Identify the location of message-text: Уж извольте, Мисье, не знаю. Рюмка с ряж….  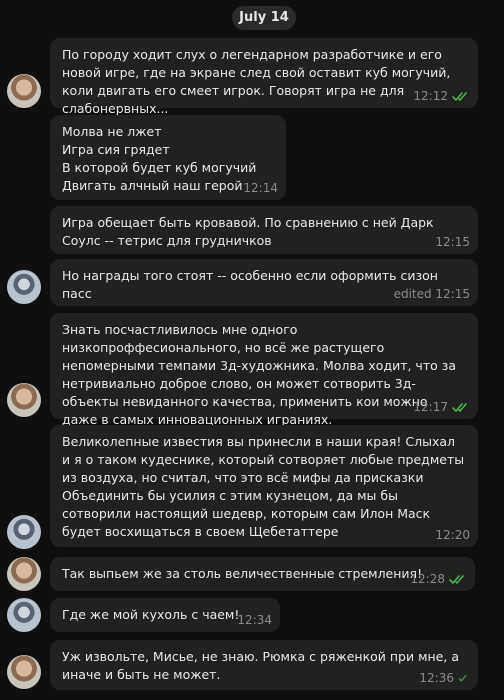
(260, 665).